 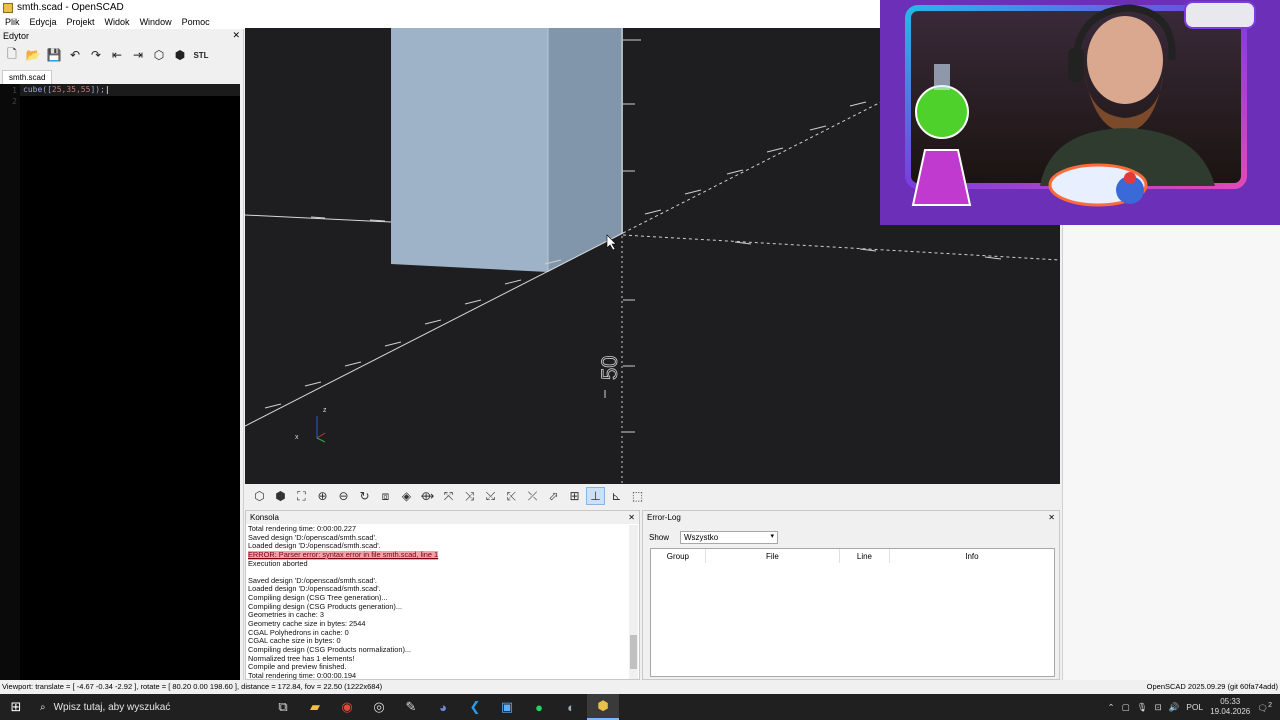 I want to click on show-edges-icon: ⊞, so click(x=574, y=496).